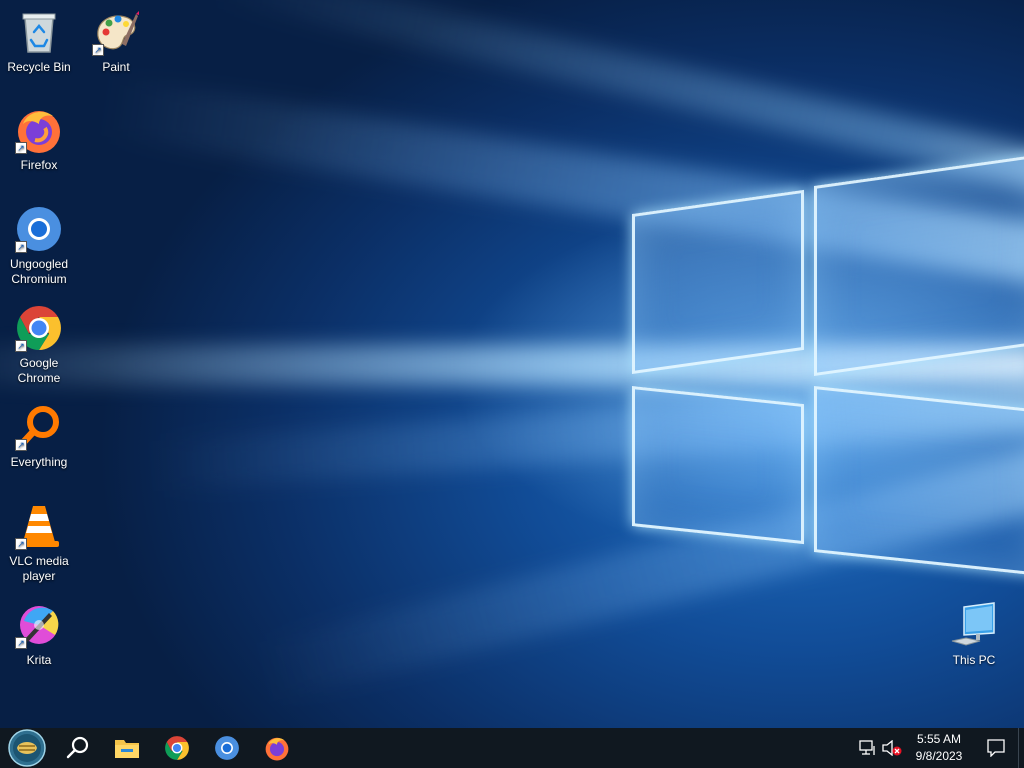 Image resolution: width=1024 pixels, height=768 pixels. Describe the element at coordinates (974, 625) in the screenshot. I see `this-pc-icon` at that location.